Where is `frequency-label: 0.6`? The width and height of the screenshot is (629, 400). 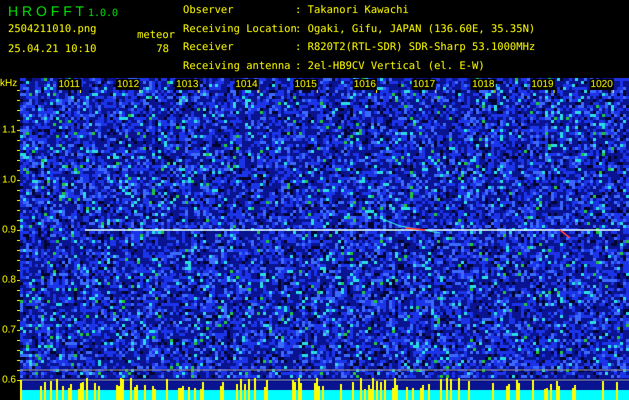 frequency-label: 0.6 is located at coordinates (9, 380).